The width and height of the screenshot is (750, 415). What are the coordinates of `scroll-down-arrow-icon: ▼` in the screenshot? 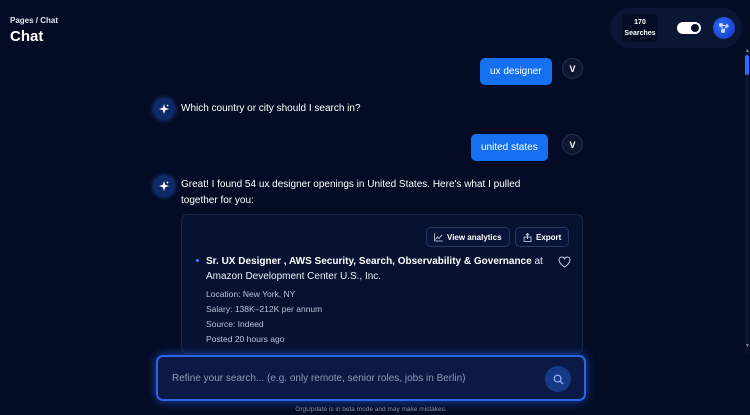 It's located at (747, 346).